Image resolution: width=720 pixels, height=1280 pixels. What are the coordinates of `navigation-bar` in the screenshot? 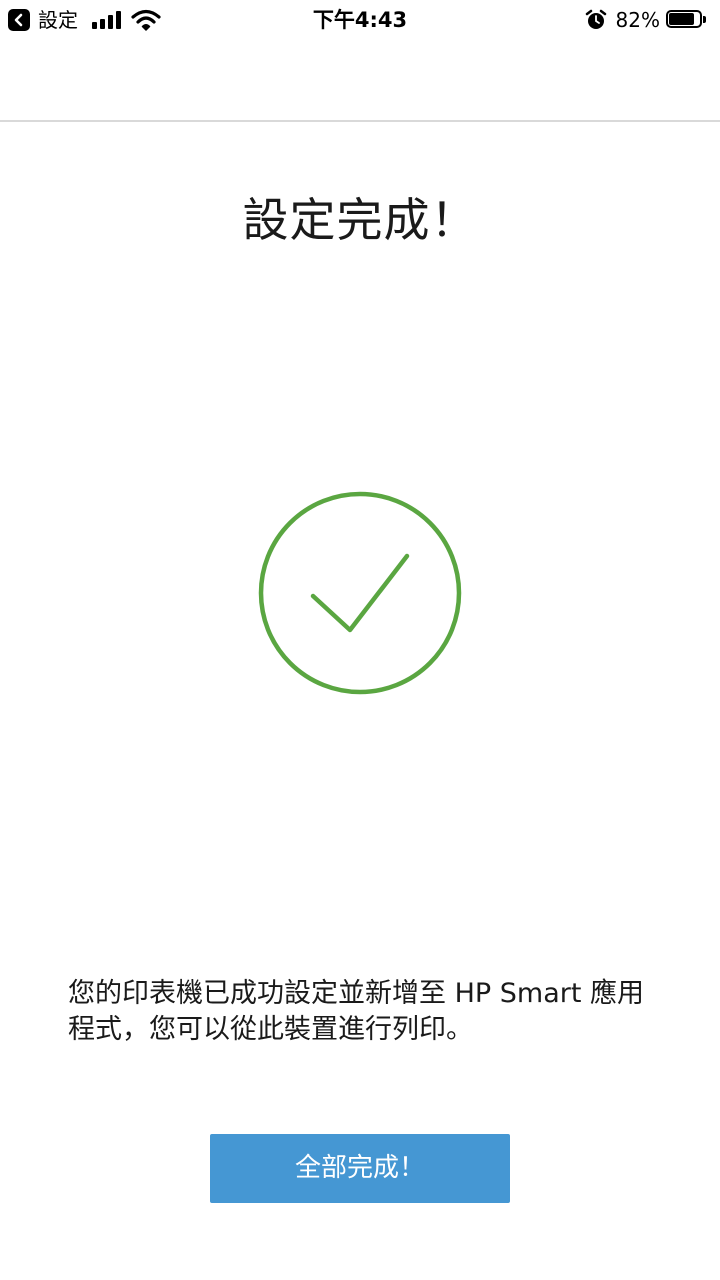 It's located at (360, 81).